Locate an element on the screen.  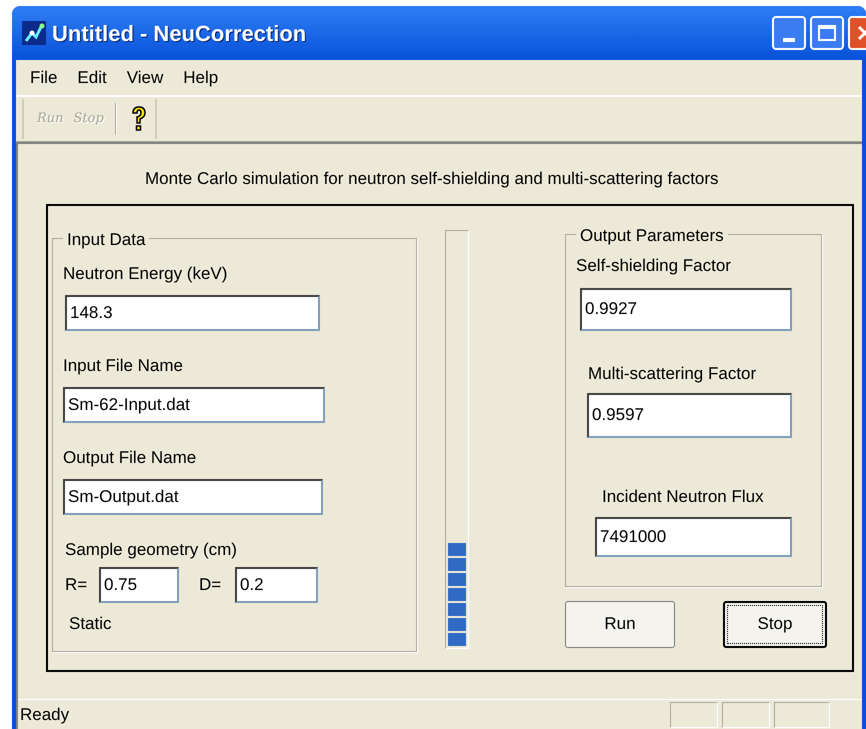
status-text: Ready is located at coordinates (45, 715).